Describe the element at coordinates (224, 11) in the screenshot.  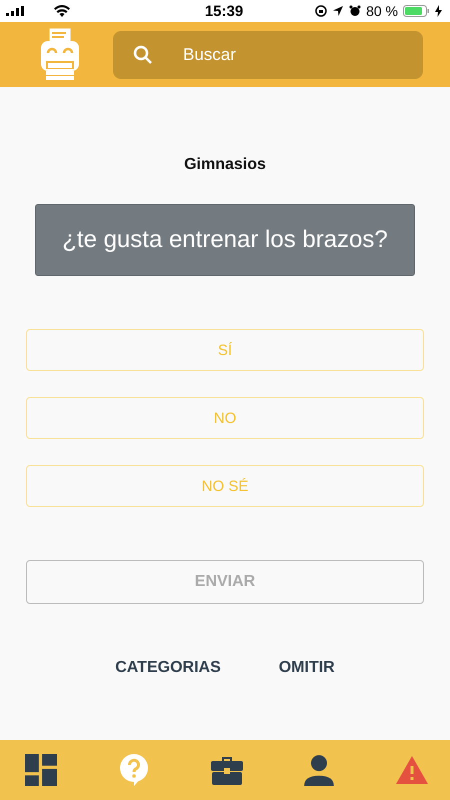
I see `clock-time: 15:39` at that location.